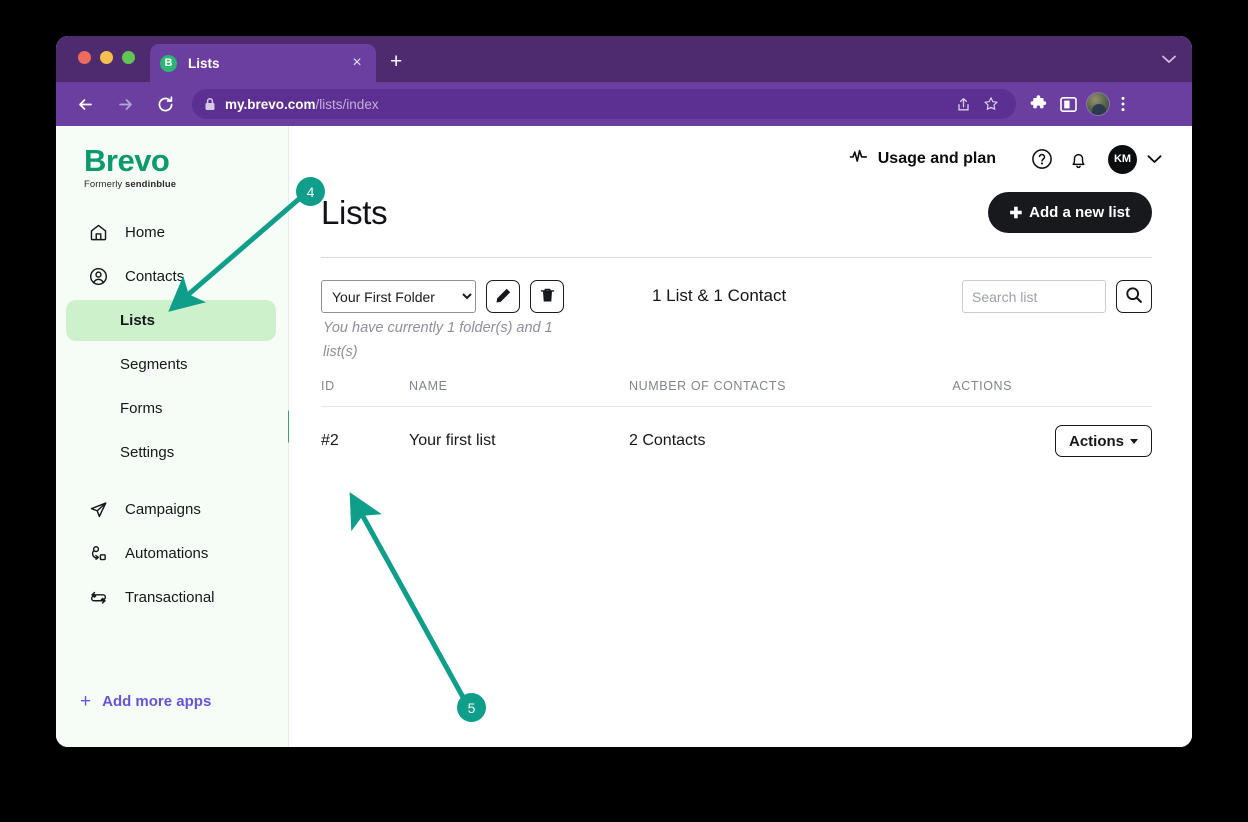  I want to click on home-icon, so click(98, 232).